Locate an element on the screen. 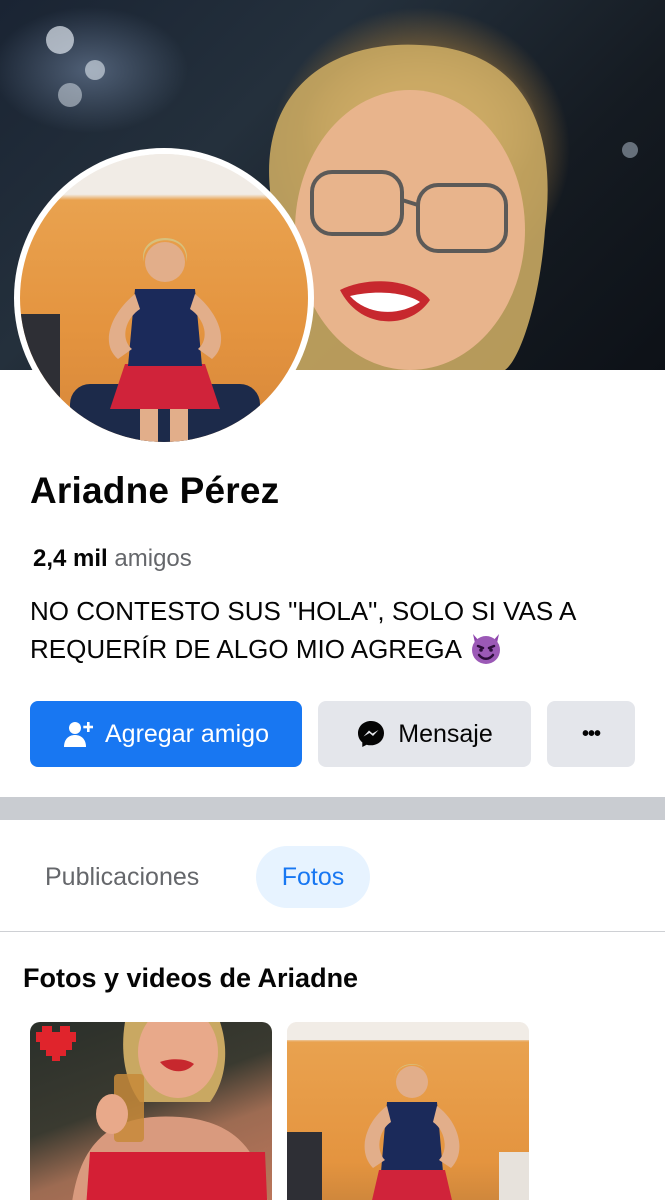 The width and height of the screenshot is (665, 1200). photos-section-title: Fotos y videos de Ariadne is located at coordinates (191, 978).